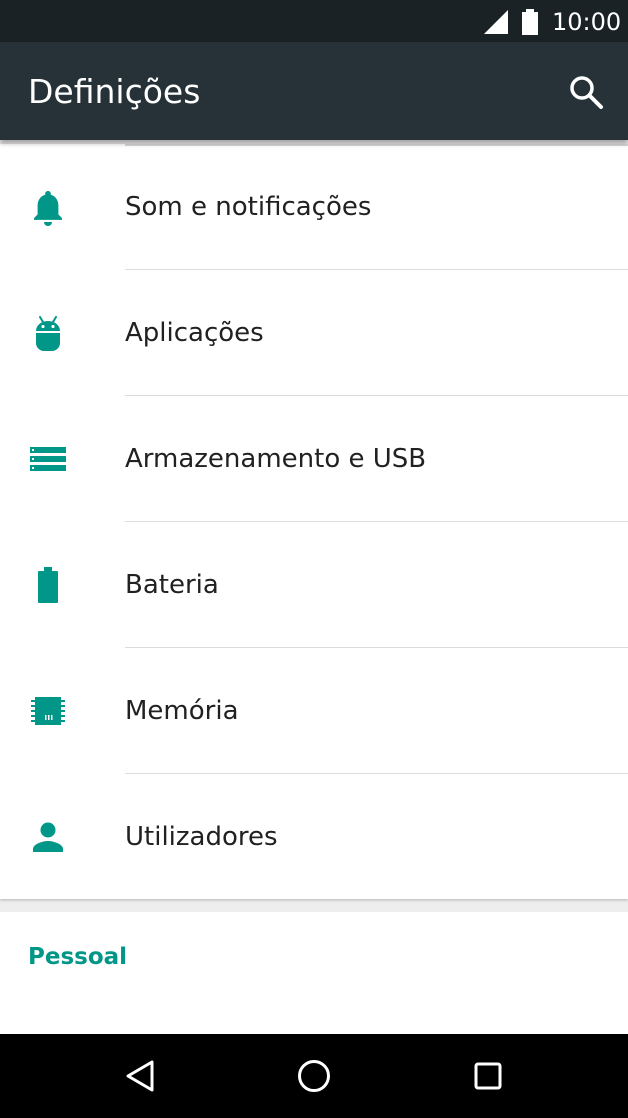 This screenshot has height=1118, width=628. Describe the element at coordinates (114, 91) in the screenshot. I see `page-title: Definições` at that location.